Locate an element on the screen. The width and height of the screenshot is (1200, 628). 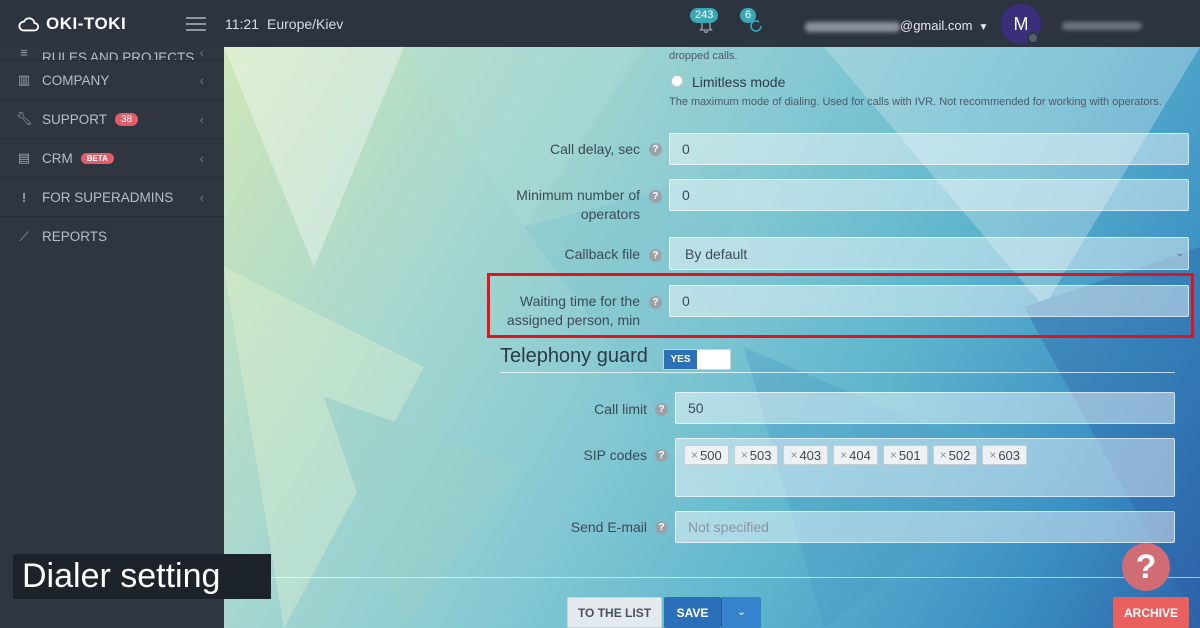
section-divider is located at coordinates (837, 372).